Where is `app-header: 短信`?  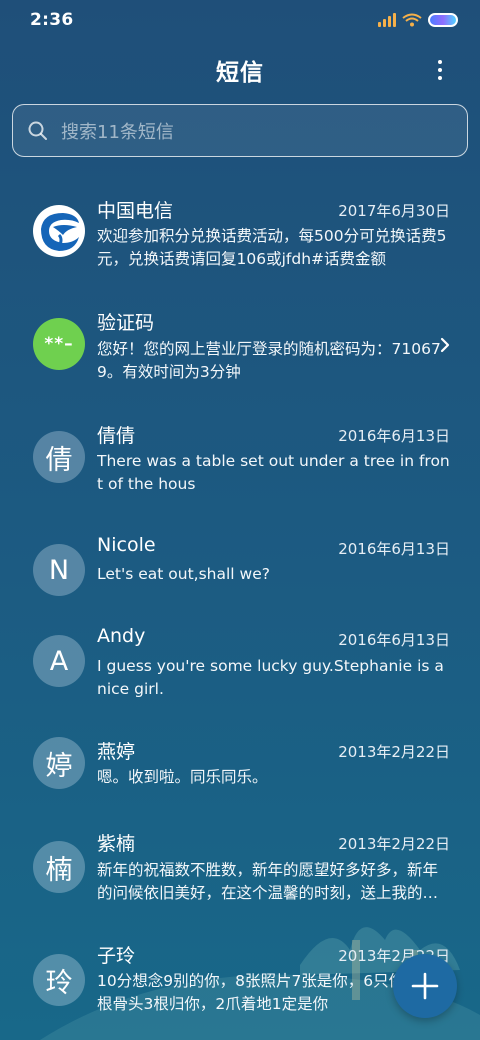
app-header: 短信 is located at coordinates (240, 70).